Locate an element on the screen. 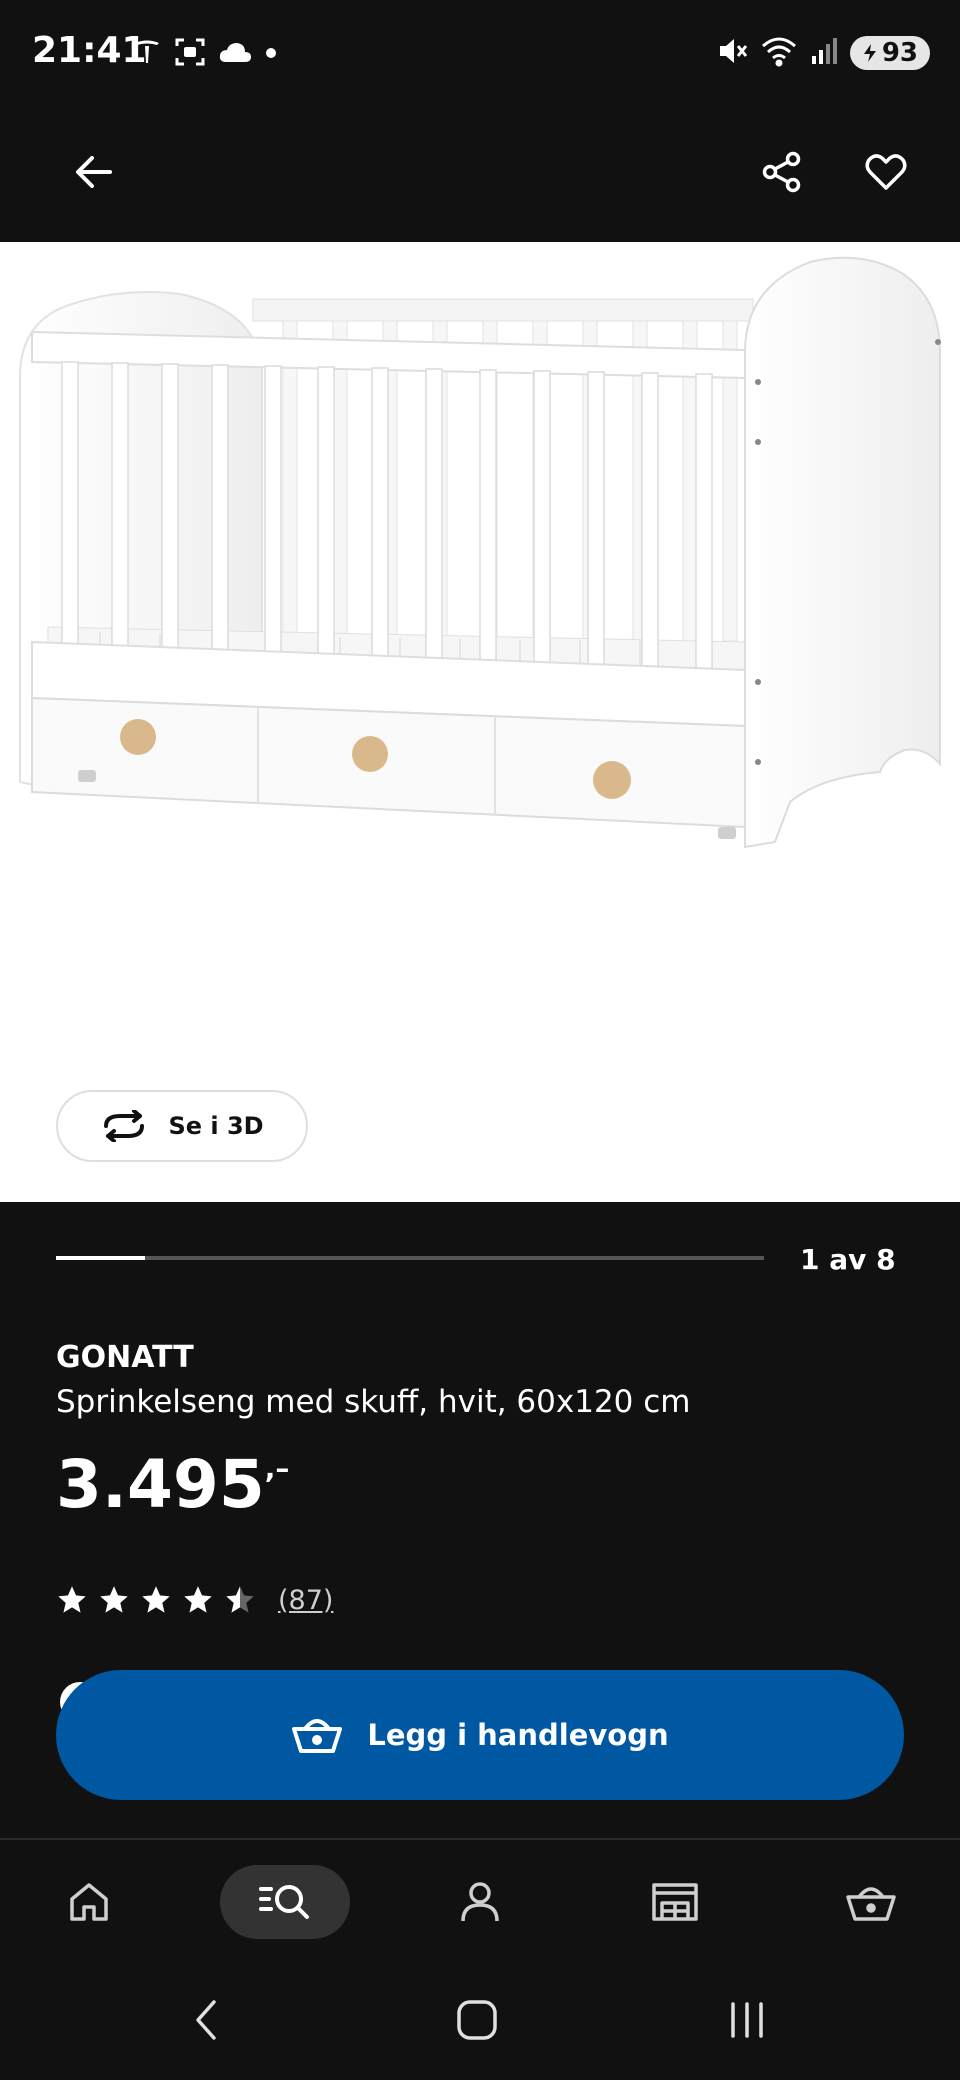 The image size is (960, 2080). system-nav-bar is located at coordinates (480, 2025).